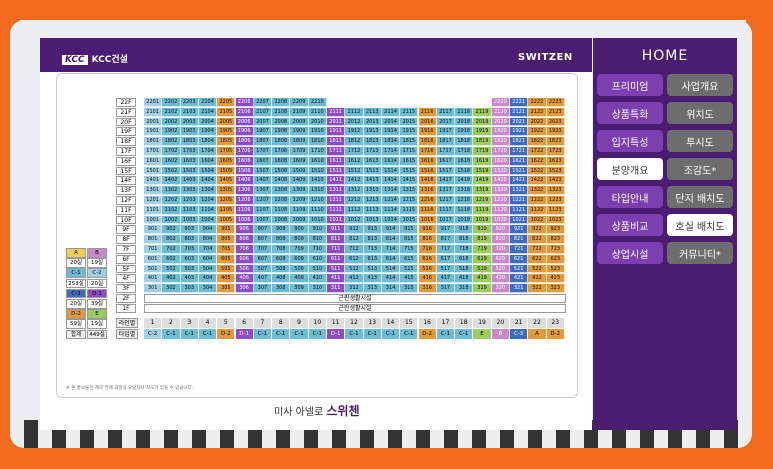 This screenshot has width=773, height=469. I want to click on unit-cell: 1523, so click(555, 171).